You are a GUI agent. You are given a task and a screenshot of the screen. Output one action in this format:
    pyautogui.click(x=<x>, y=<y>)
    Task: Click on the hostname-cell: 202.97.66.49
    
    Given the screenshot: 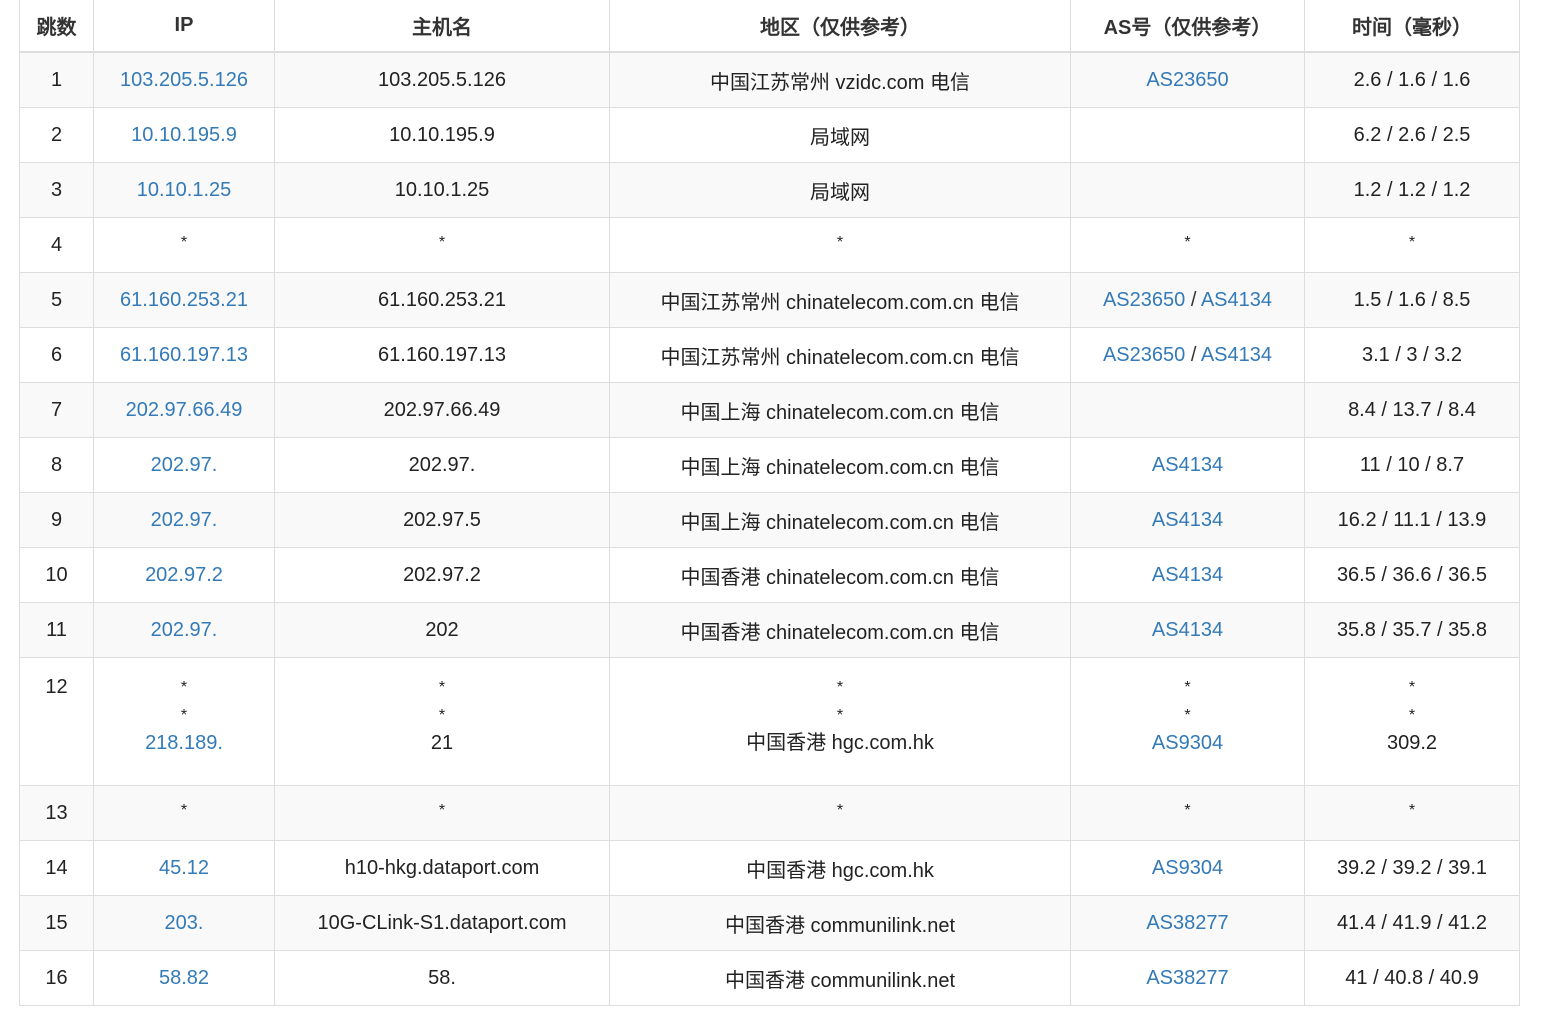 What is the action you would take?
    pyautogui.click(x=442, y=410)
    